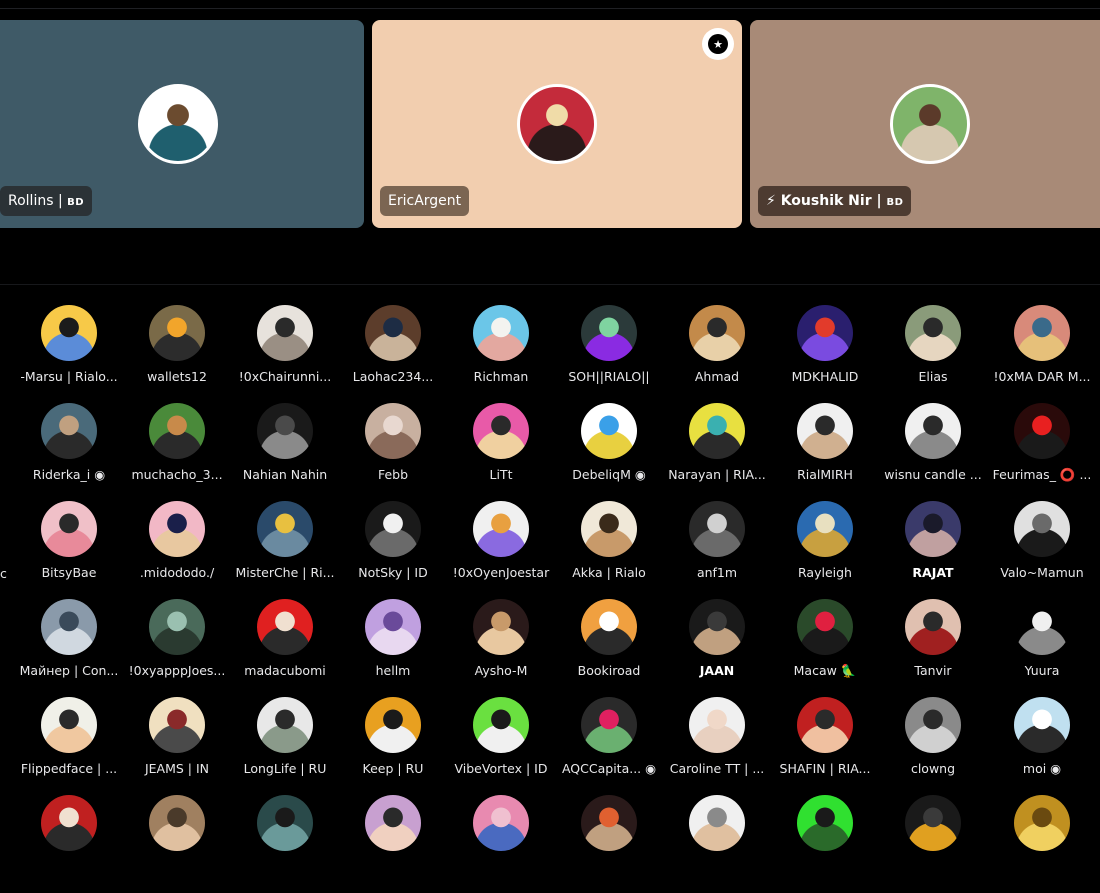  Describe the element at coordinates (717, 550) in the screenshot. I see `member-item: anf1m` at that location.